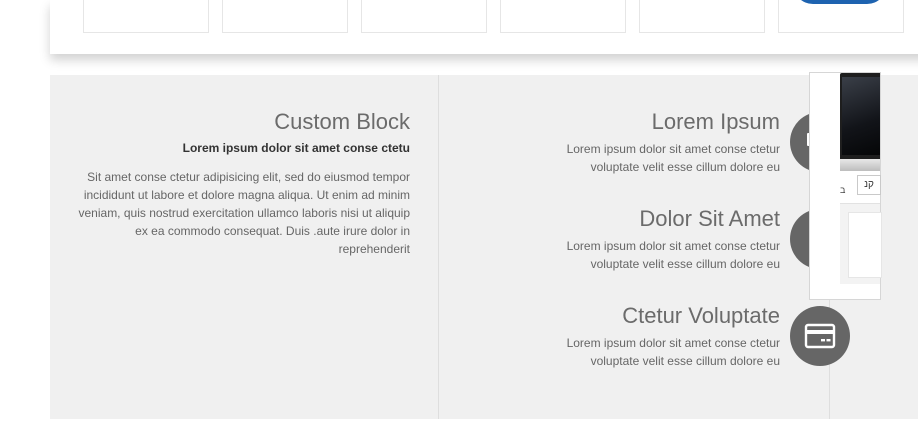 This screenshot has width=918, height=430. Describe the element at coordinates (860, 165) in the screenshot. I see `product-image-stand` at that location.